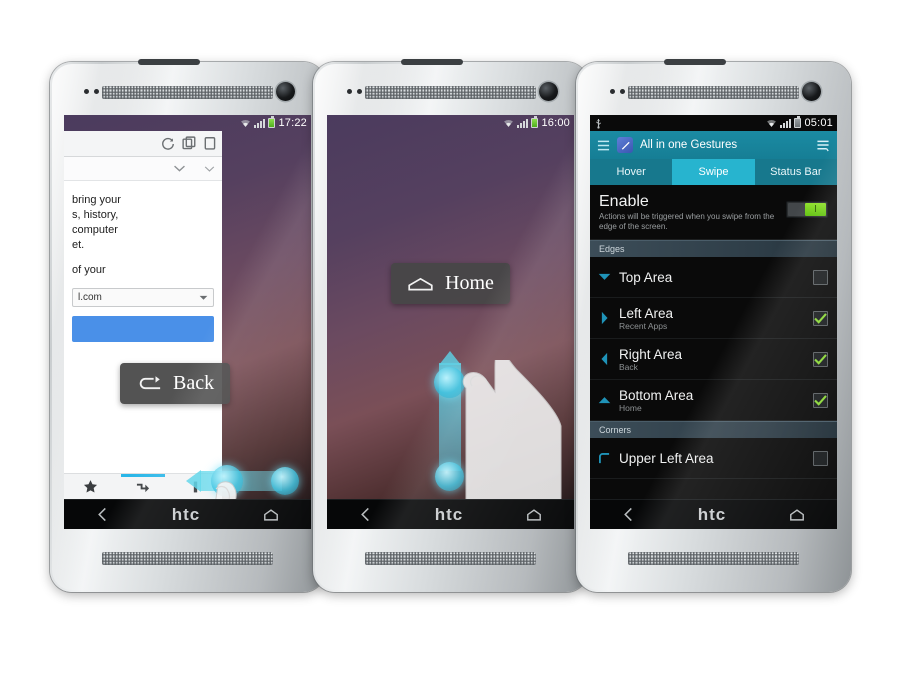 This screenshot has width=900, height=675. I want to click on nav-bar-right: htc, so click(713, 514).